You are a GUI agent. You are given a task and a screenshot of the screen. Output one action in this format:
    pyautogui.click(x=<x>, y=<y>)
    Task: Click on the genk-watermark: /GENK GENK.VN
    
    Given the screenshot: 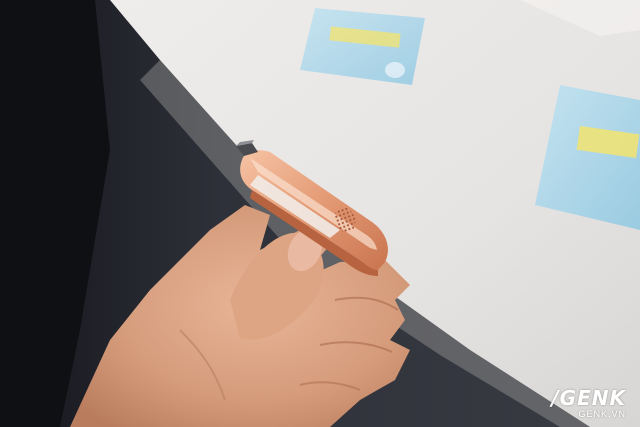 What is the action you would take?
    pyautogui.click(x=551, y=403)
    